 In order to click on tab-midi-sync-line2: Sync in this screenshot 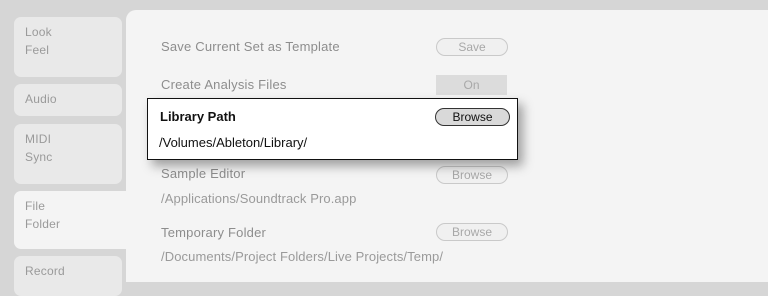, I will do `click(39, 157)`.